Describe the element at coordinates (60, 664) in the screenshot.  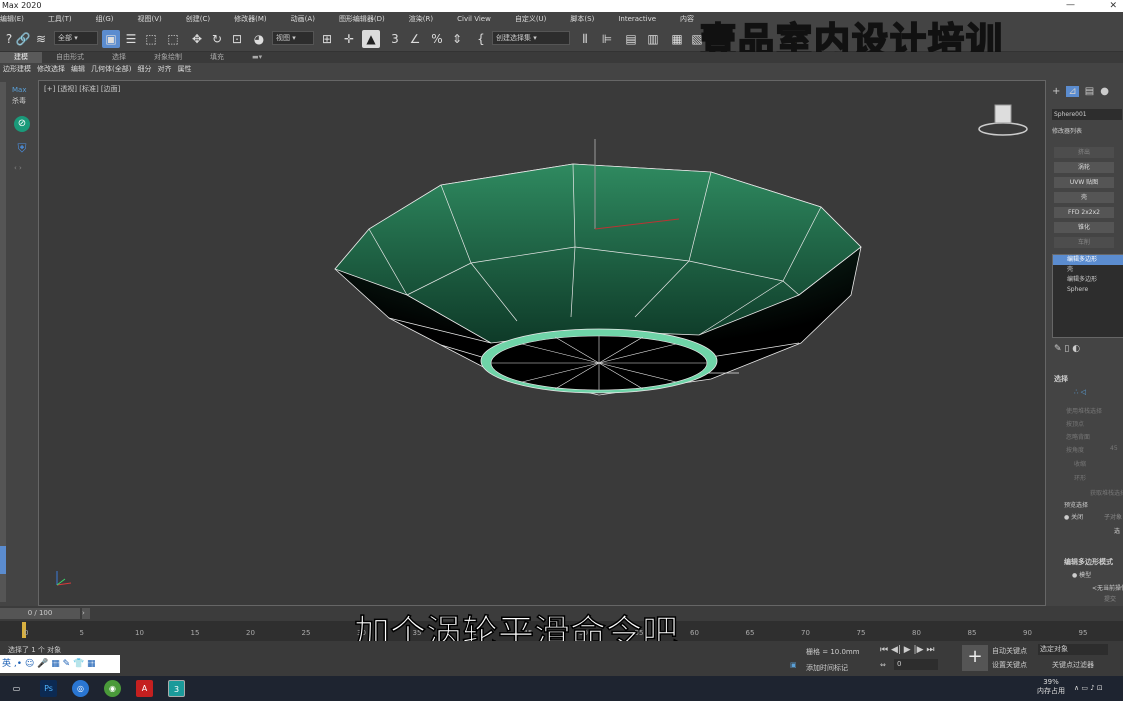
I see `ime-toolbar: 英 ,• ☺ 🎤 ▦ ✎ 👕 ▦` at that location.